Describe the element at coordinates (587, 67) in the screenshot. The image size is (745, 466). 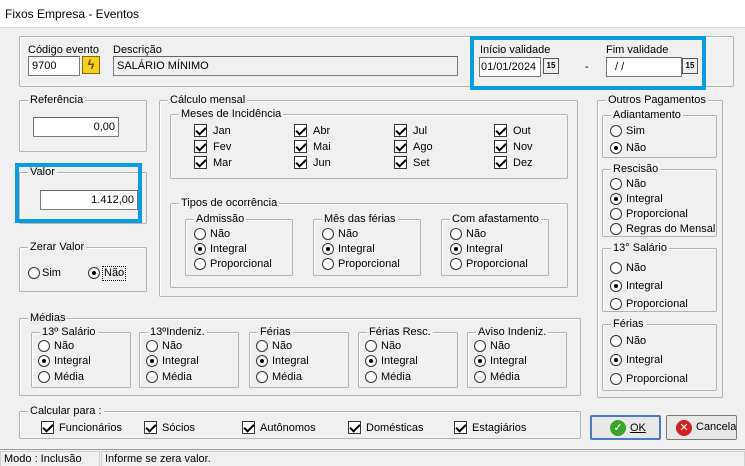
I see `validade-dash: -` at that location.